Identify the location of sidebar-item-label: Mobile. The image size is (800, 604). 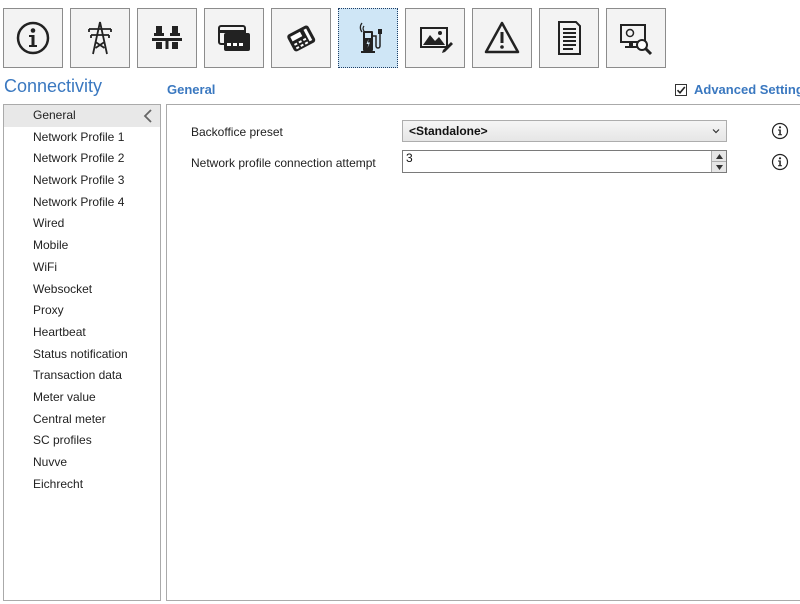
(51, 245).